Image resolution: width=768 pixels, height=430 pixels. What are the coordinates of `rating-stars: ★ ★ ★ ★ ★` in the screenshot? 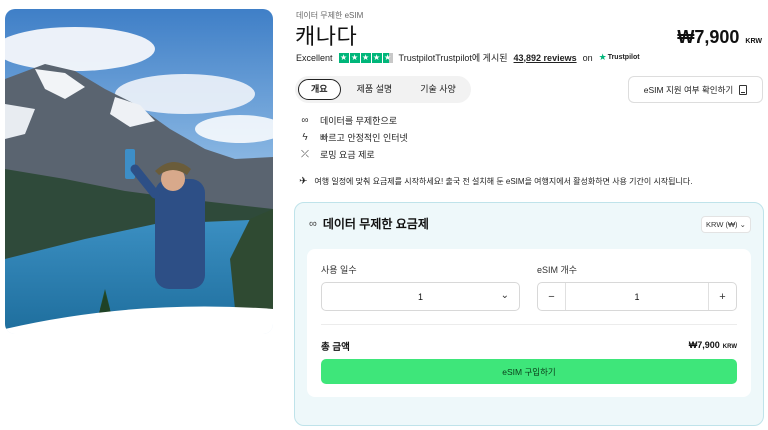 It's located at (365, 57).